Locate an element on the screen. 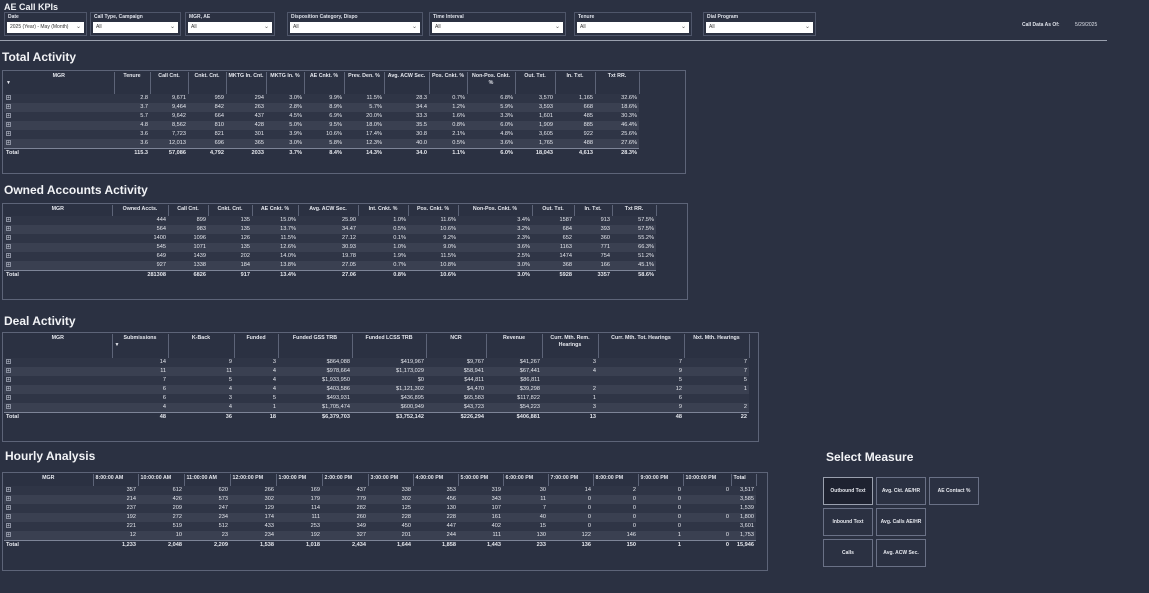  filter-dial-program: Dial Program All ⌄ is located at coordinates (759, 24).